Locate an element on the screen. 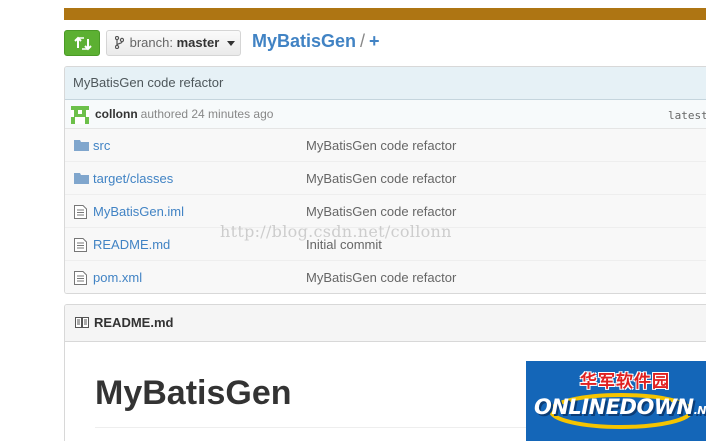 This screenshot has height=441, width=706. header-accent-stripe is located at coordinates (385, 14).